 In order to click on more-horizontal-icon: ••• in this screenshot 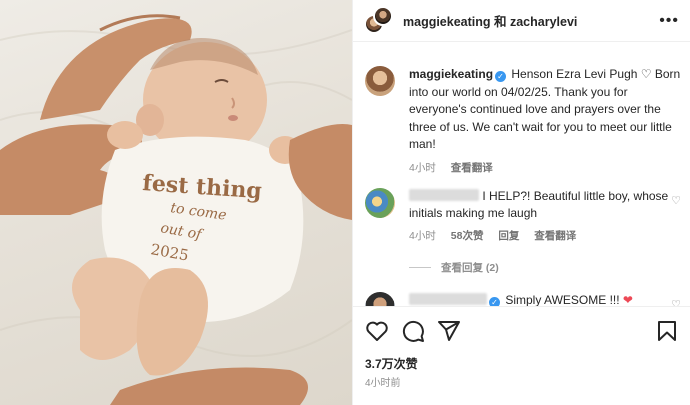, I will do `click(669, 21)`.